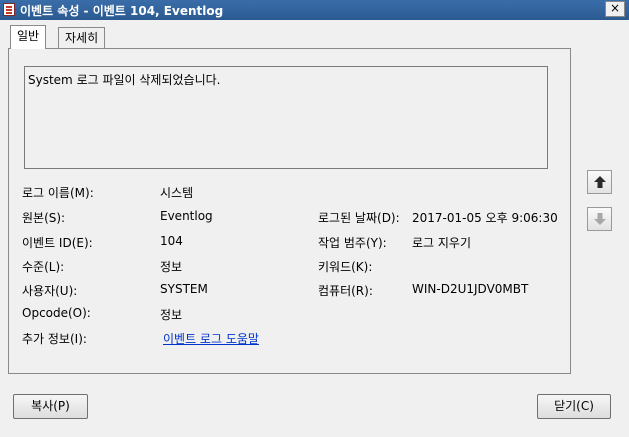 Image resolution: width=629 pixels, height=437 pixels. I want to click on task-category-label: 작업 범주(Y):, so click(352, 243).